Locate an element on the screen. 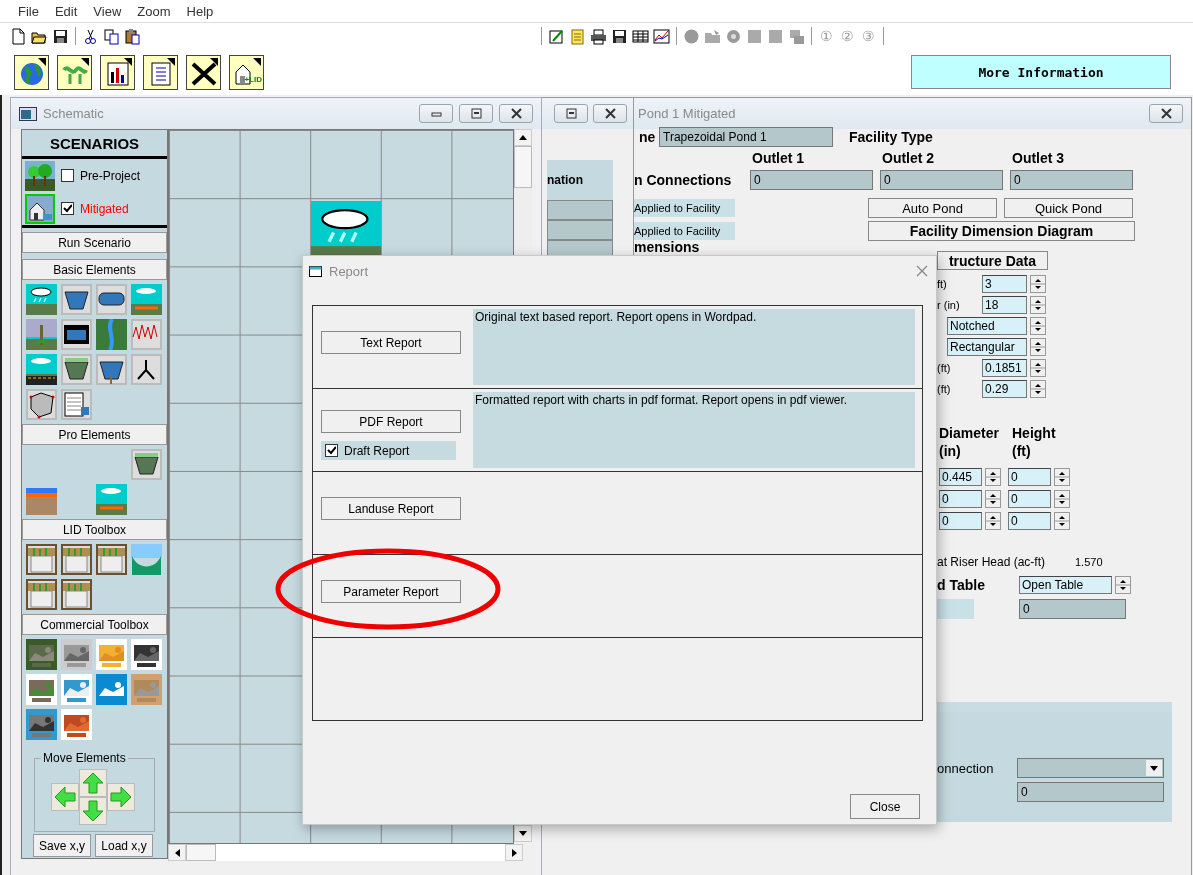  paste-icon is located at coordinates (132, 36).